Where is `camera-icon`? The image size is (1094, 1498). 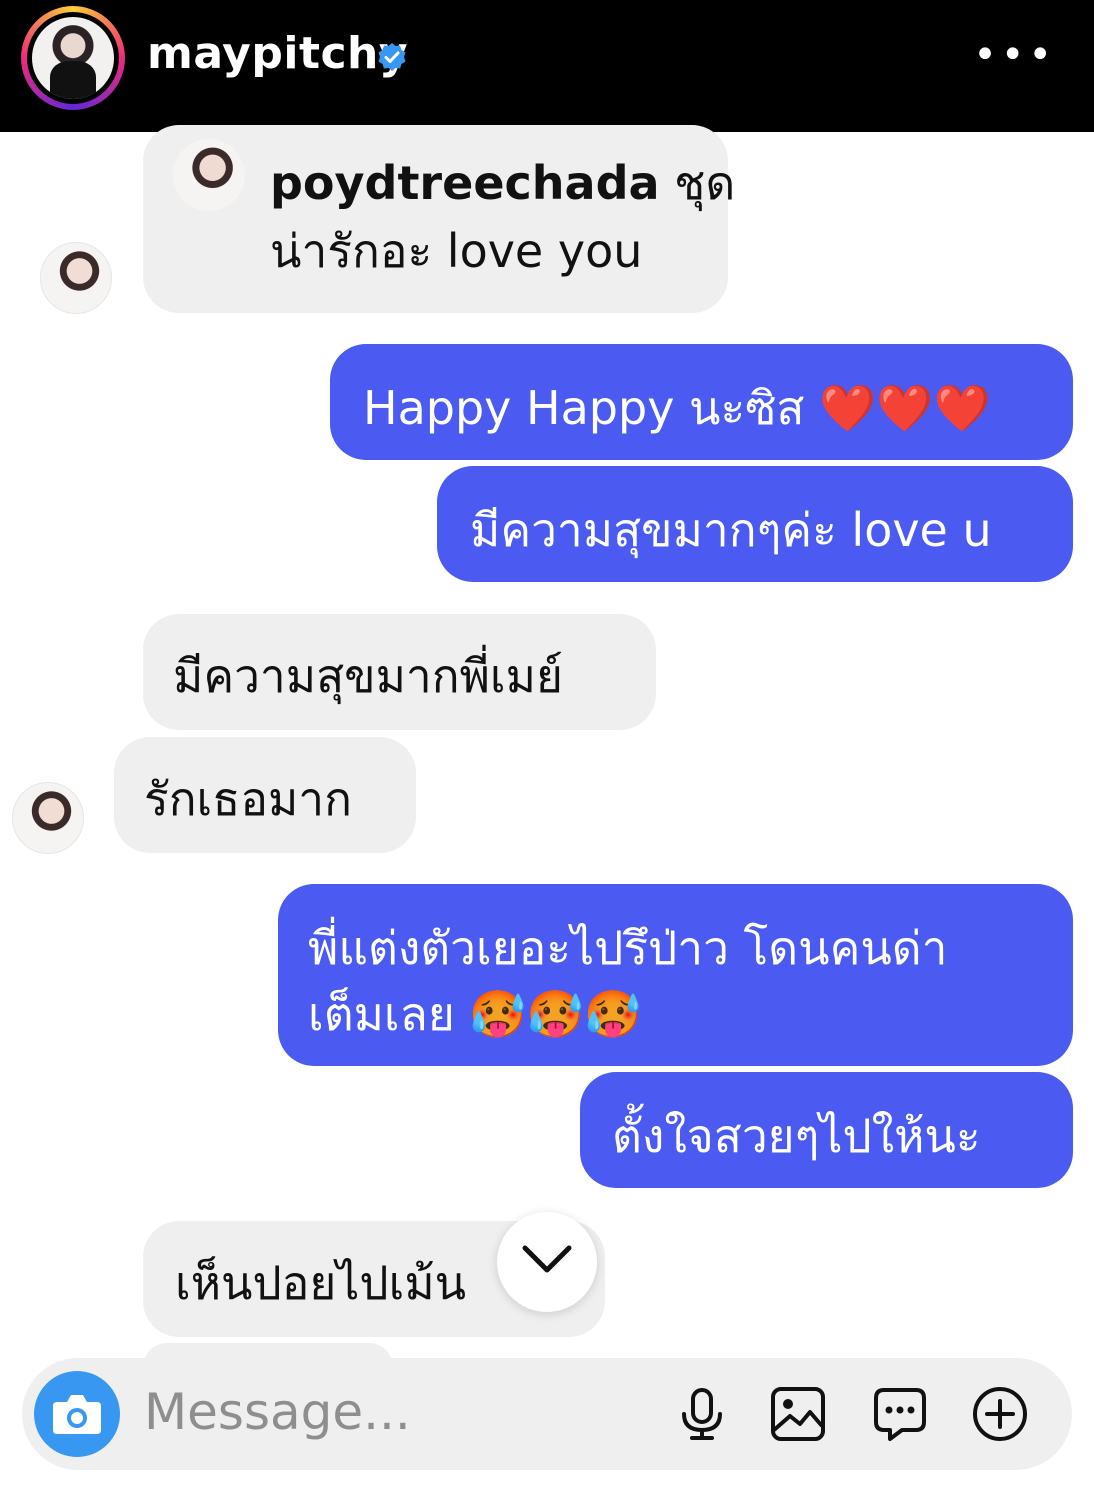 camera-icon is located at coordinates (77, 1414).